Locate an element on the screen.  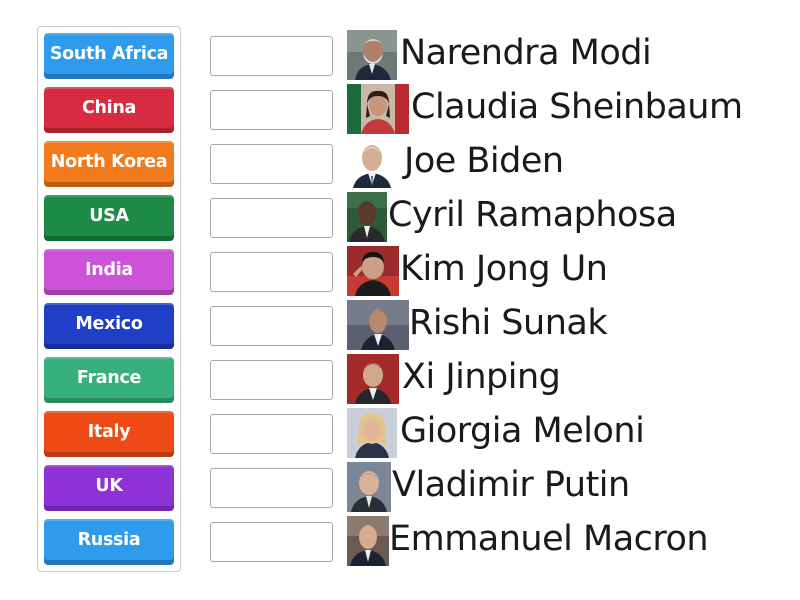
leader-name-3: Joe Biden is located at coordinates (484, 161).